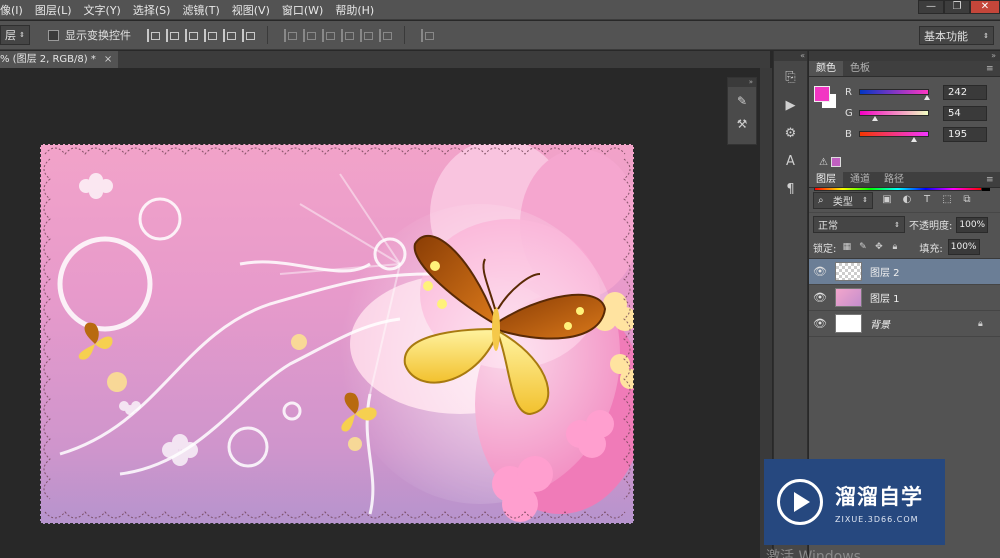 The width and height of the screenshot is (1000, 558). I want to click on tab-close-icon: ×, so click(108, 59).